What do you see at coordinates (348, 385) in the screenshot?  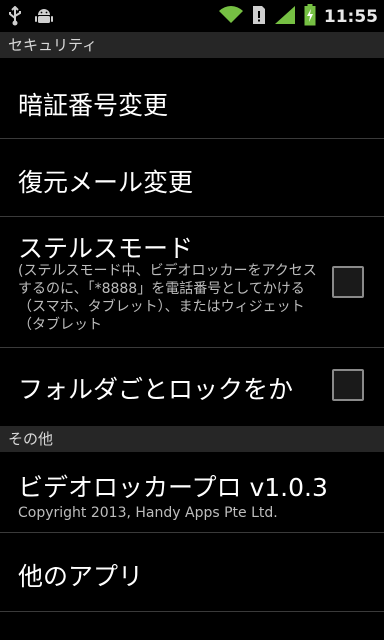 I see `lock-folder-checkbox` at bounding box center [348, 385].